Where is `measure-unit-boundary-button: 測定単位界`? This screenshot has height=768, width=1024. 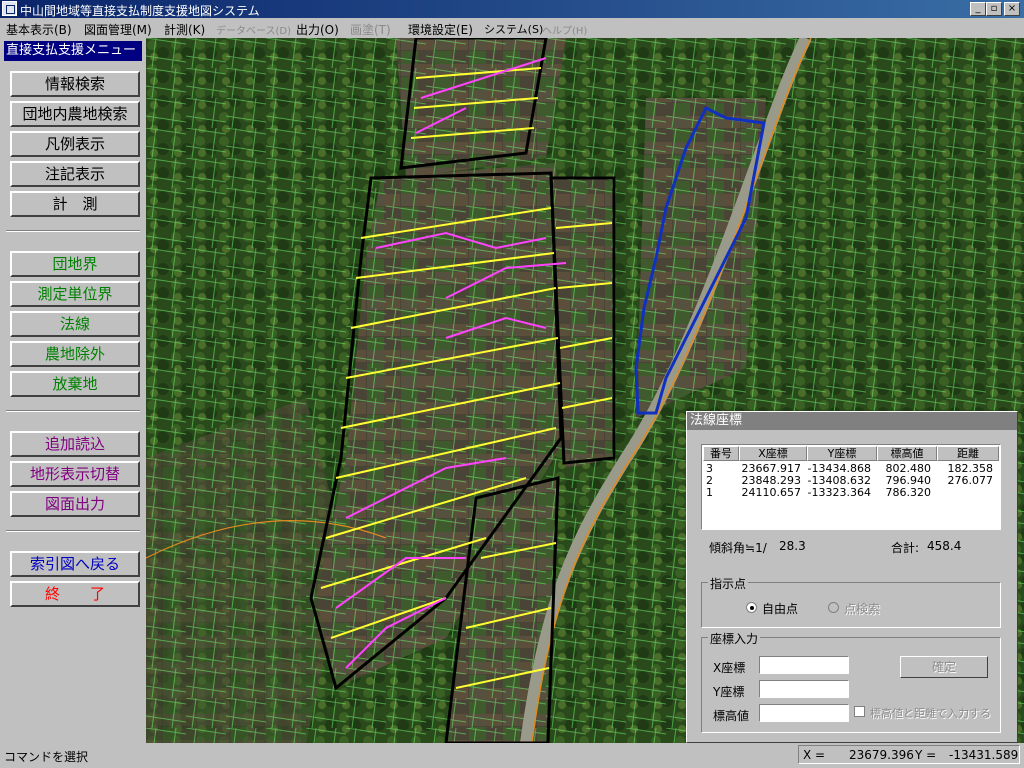
measure-unit-boundary-button: 測定単位界 is located at coordinates (75, 294).